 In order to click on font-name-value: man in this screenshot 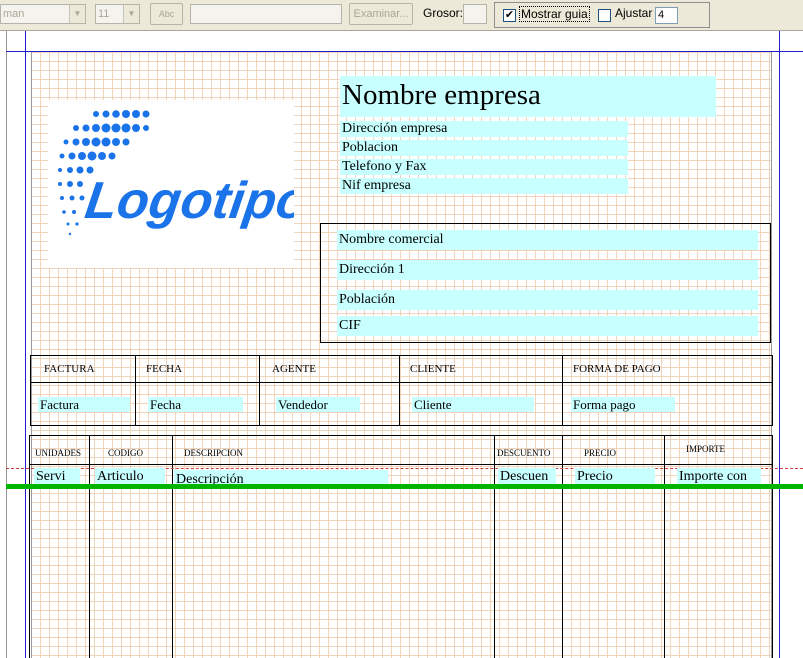, I will do `click(14, 14)`.